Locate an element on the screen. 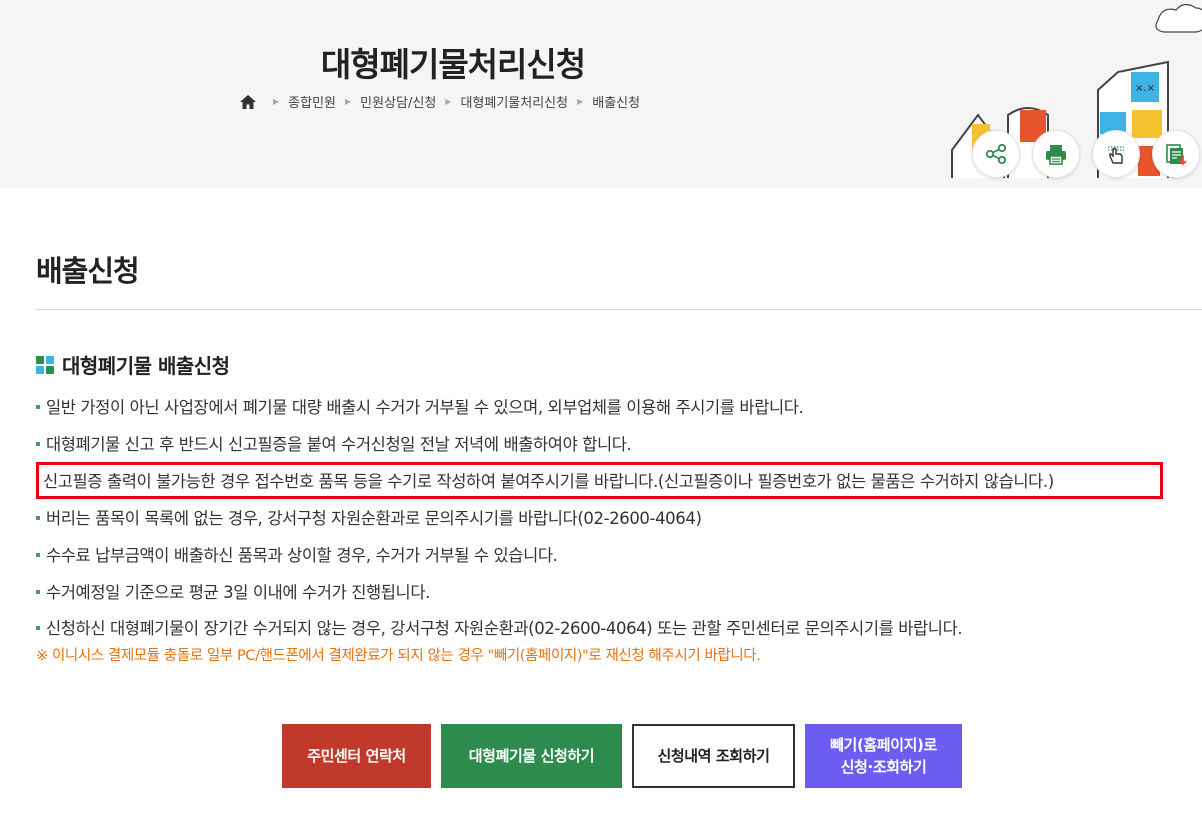 This screenshot has width=1202, height=819. breadcrumb: ▶ 종합민원 ▶ 민원상담/신청 ▶ 대형폐기물처리신청 ▶ 배출신청 is located at coordinates (440, 101).